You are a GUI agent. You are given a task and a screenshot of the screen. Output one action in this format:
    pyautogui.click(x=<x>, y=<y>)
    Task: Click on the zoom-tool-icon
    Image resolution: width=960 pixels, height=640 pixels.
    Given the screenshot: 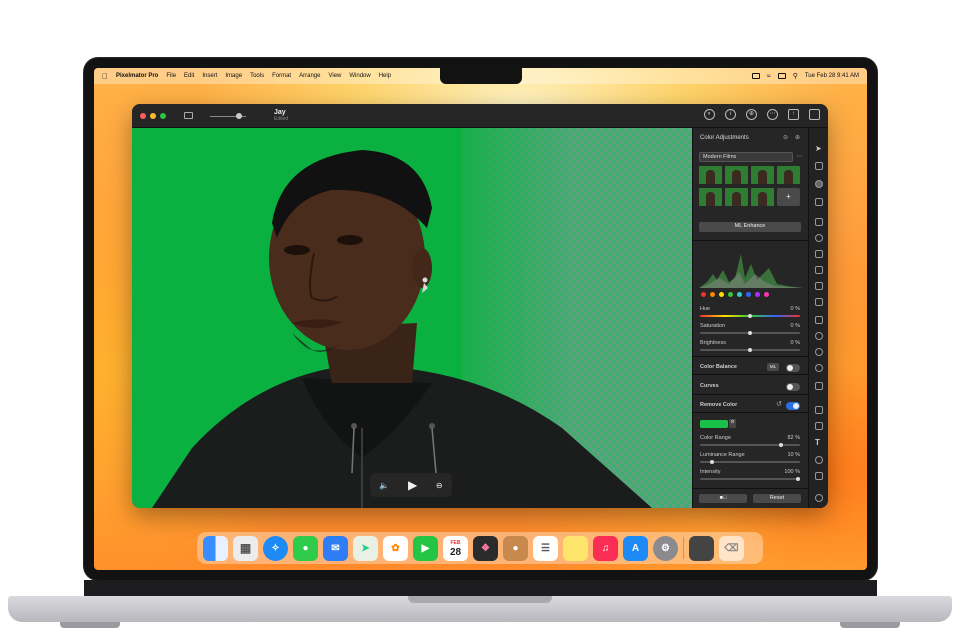 What is the action you would take?
    pyautogui.click(x=819, y=460)
    